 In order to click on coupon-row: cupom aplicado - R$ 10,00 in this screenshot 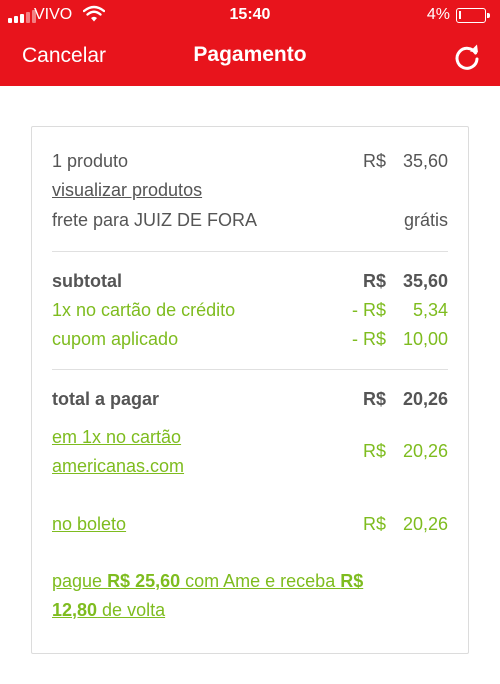, I will do `click(250, 339)`.